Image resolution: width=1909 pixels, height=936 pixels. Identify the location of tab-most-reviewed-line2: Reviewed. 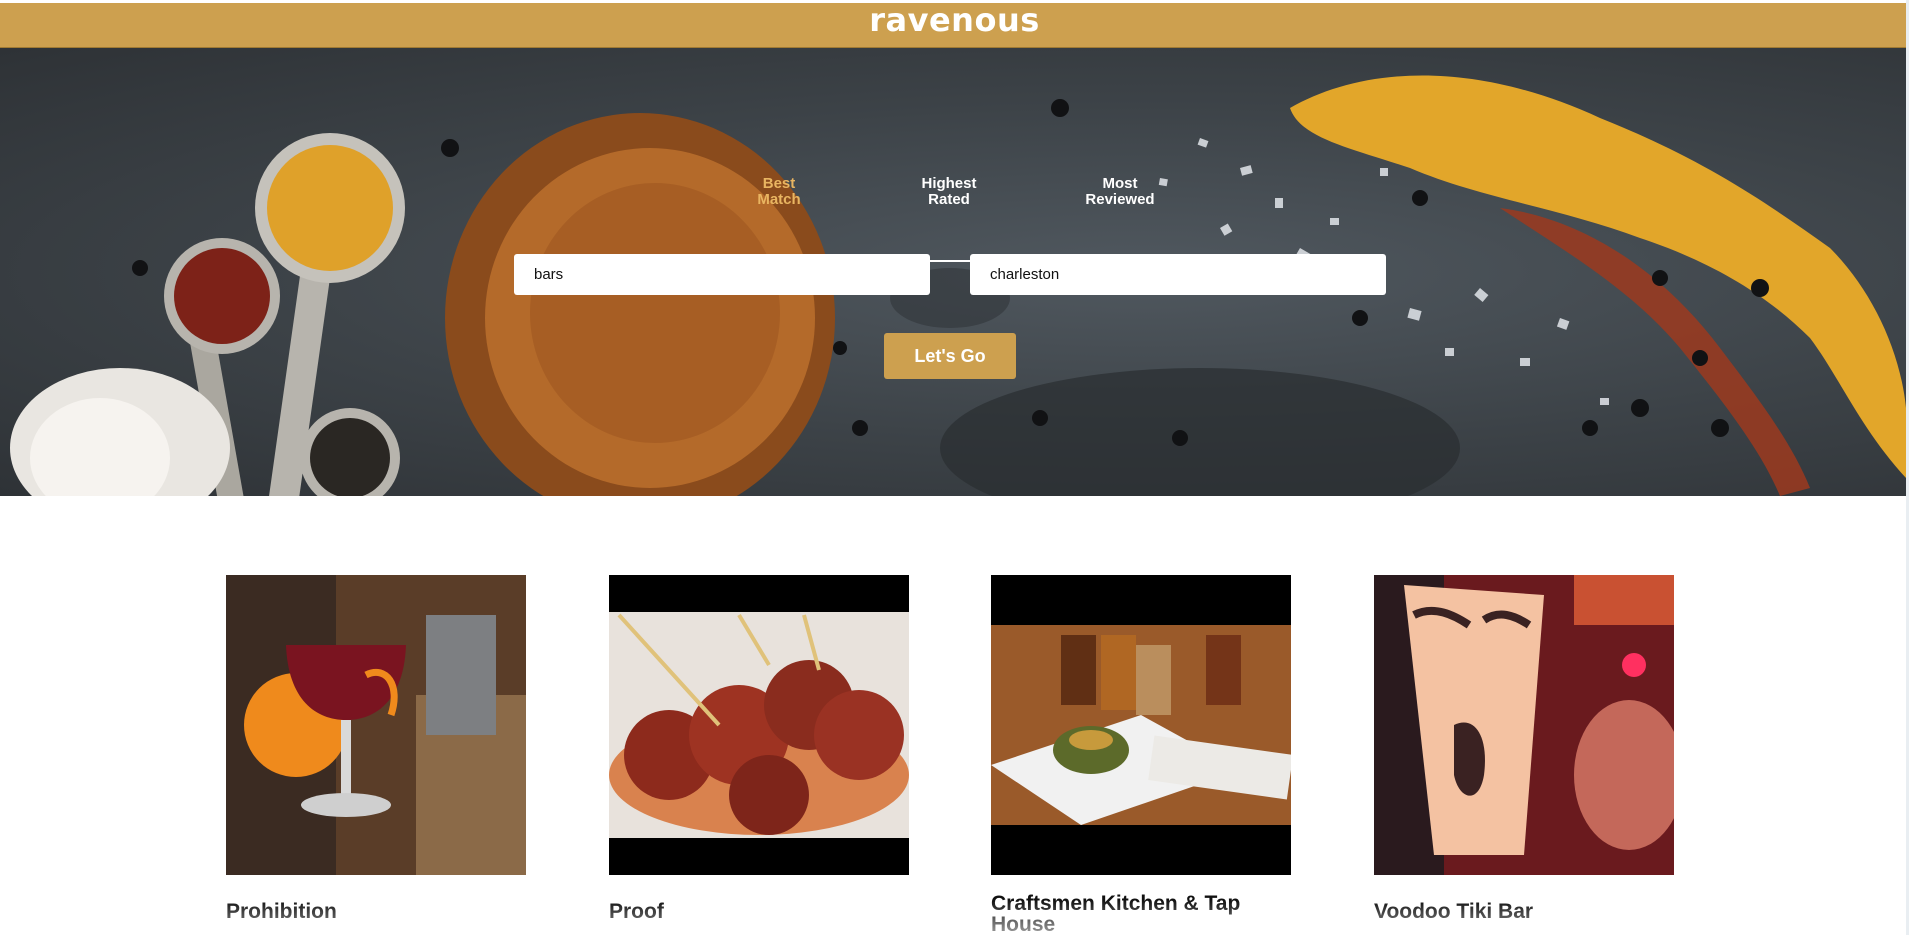
(1120, 199).